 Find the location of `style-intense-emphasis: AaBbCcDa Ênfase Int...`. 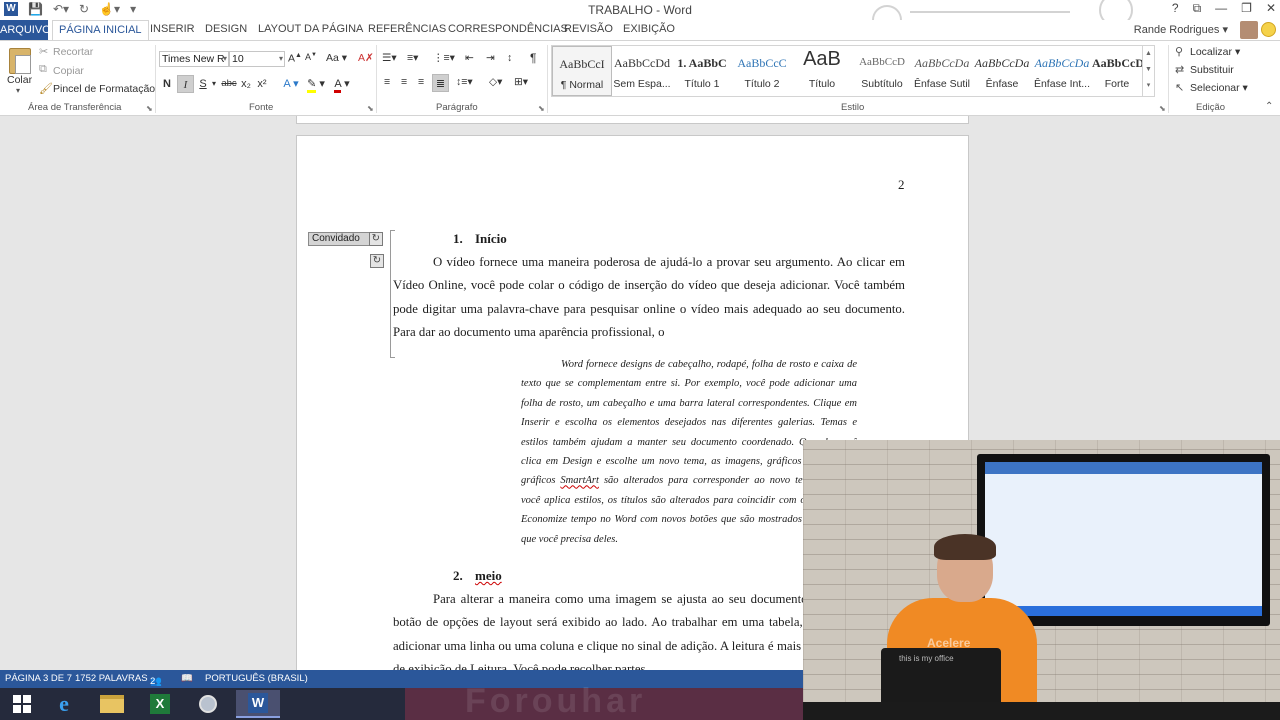

style-intense-emphasis: AaBbCcDa Ênfase Int... is located at coordinates (1062, 71).